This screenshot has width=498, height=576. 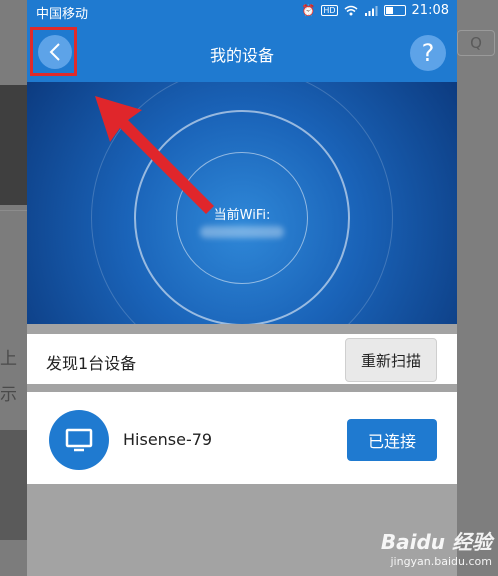 What do you see at coordinates (430, 10) in the screenshot?
I see `clock: 21:08` at bounding box center [430, 10].